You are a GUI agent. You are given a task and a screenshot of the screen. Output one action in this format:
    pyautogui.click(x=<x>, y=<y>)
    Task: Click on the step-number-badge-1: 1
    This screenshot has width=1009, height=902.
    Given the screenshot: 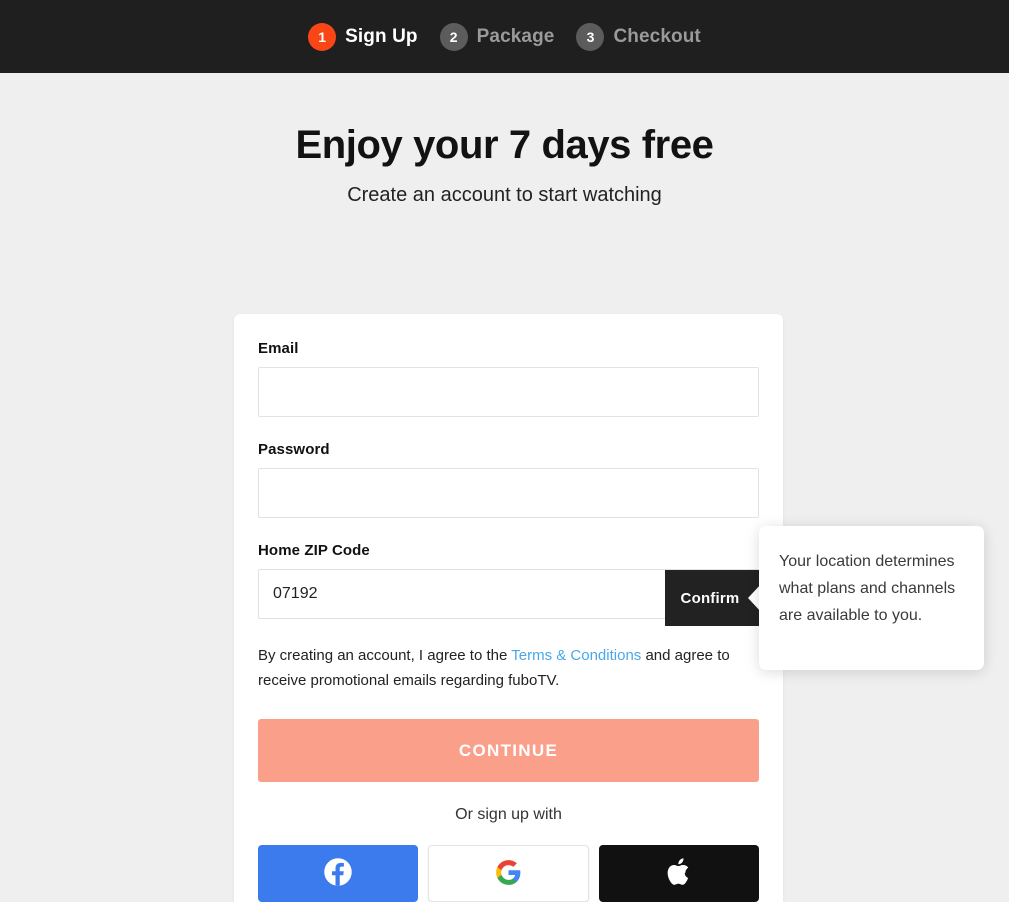 What is the action you would take?
    pyautogui.click(x=322, y=36)
    